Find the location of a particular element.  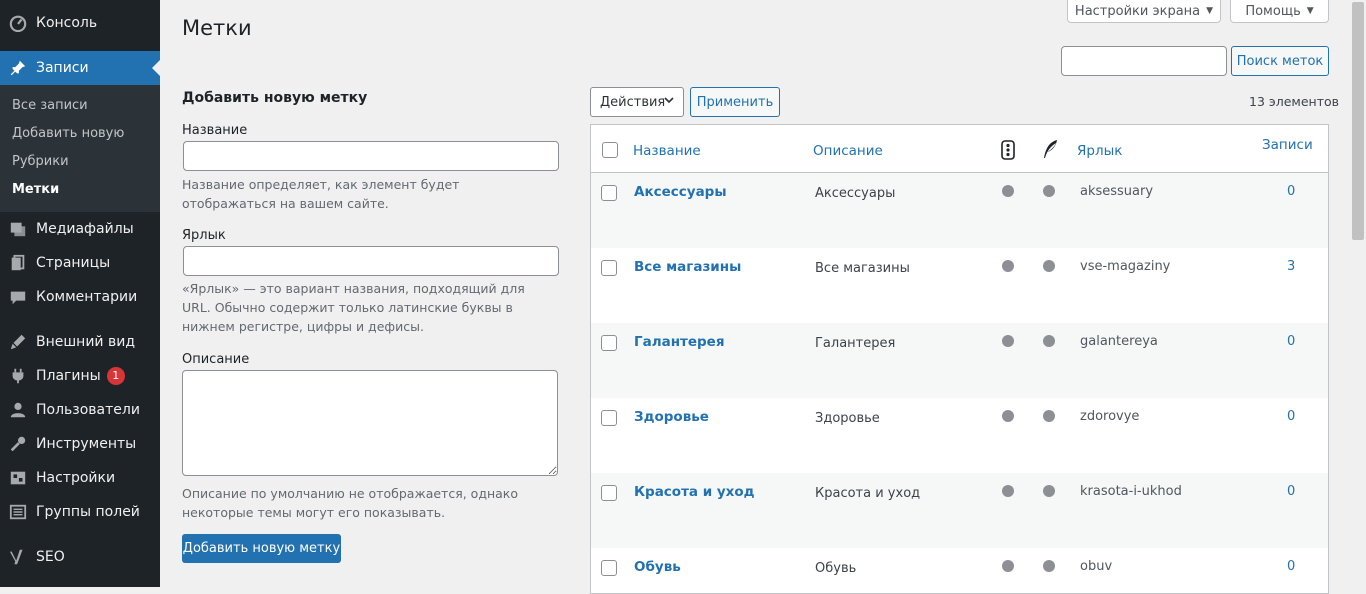

scrollbar-thumb is located at coordinates (1358, 121).